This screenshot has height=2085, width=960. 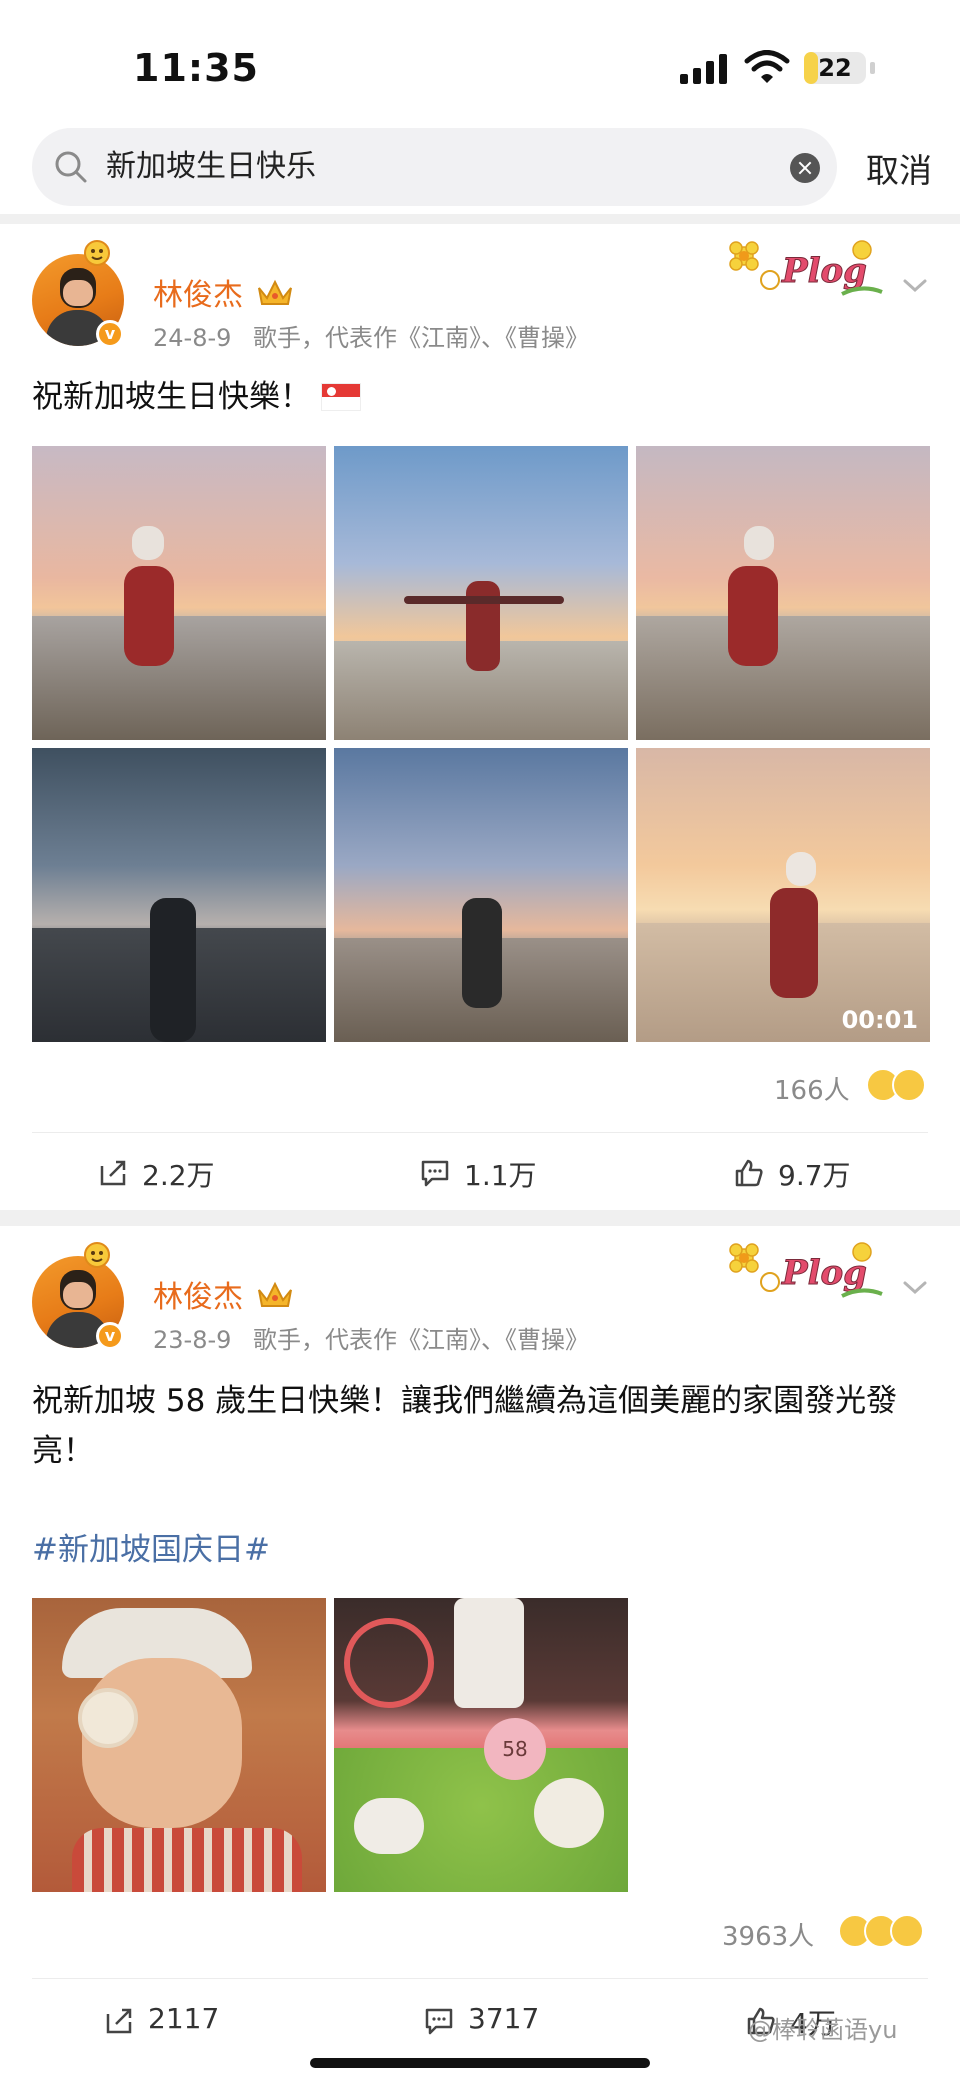 I want to click on hashtag-link: #新加坡国庆日#, so click(x=151, y=1546).